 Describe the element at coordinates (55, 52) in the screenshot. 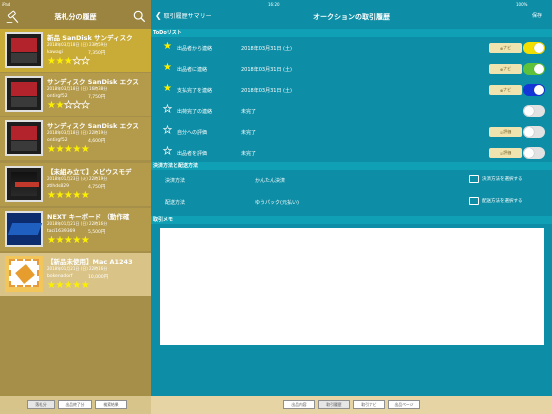

I see `item-user: kawagi` at that location.